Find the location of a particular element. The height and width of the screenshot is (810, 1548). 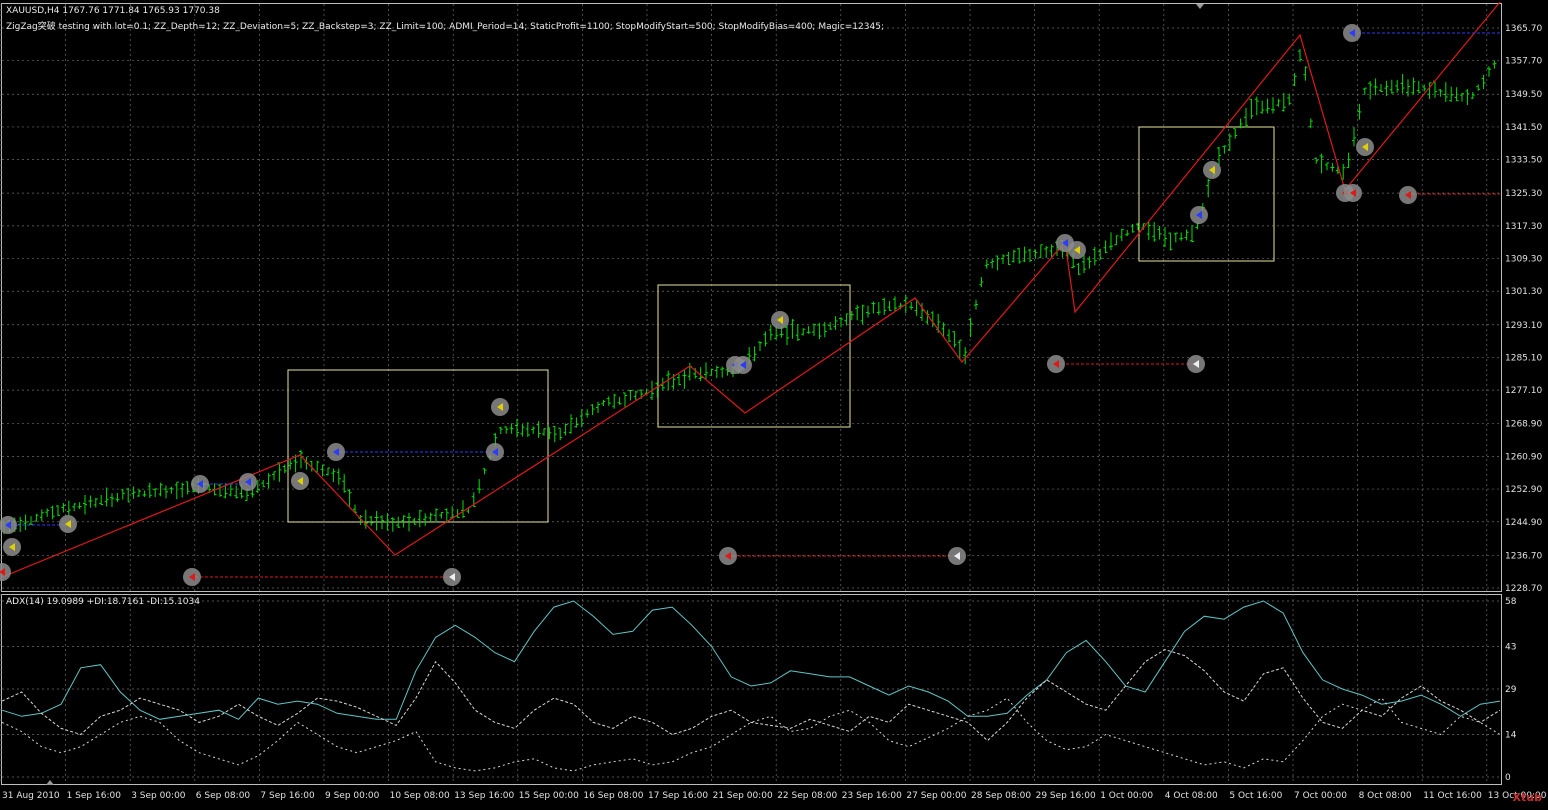

adx-header: ADX(14) 19.0989 +DI:18.7161 -DI:15.1034 is located at coordinates (103, 602).